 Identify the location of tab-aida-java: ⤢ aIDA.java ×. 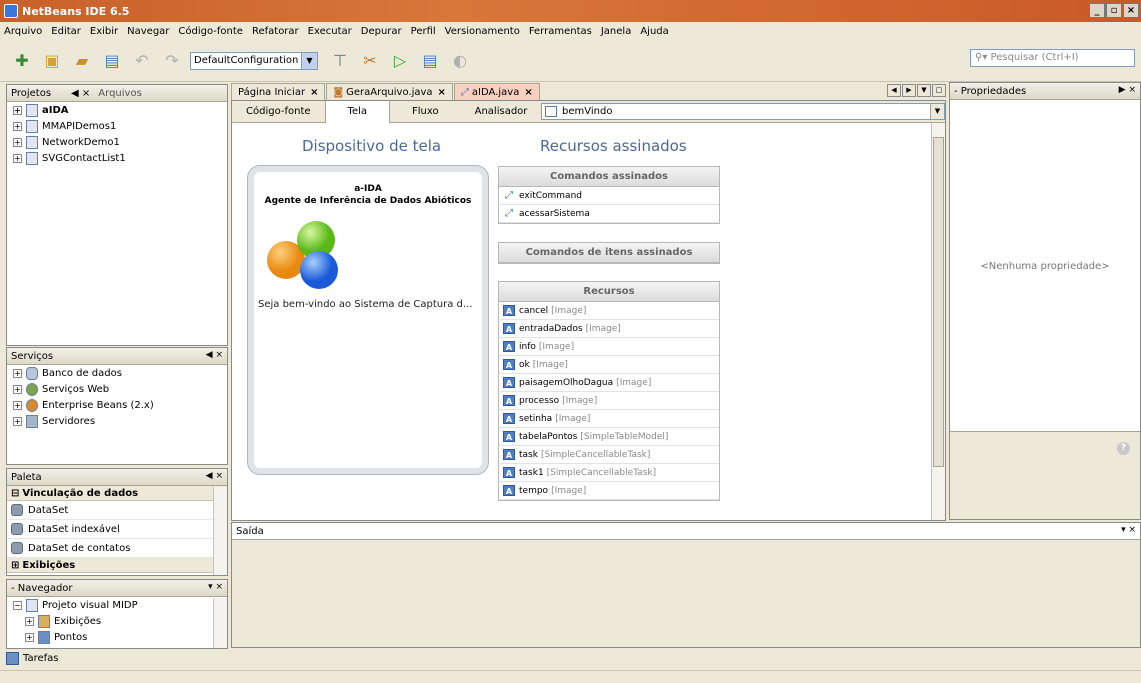
(496, 91).